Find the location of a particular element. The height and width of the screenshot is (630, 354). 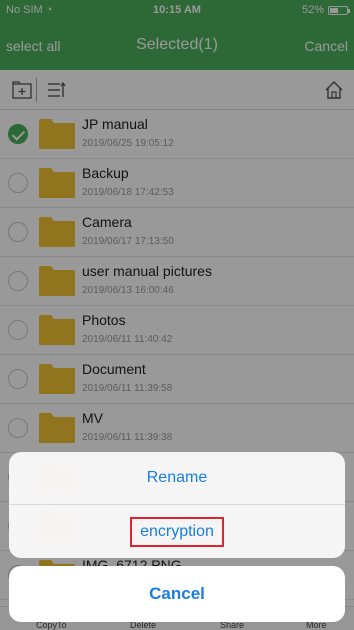

sheet-cancel-button: Cancel is located at coordinates (177, 594).